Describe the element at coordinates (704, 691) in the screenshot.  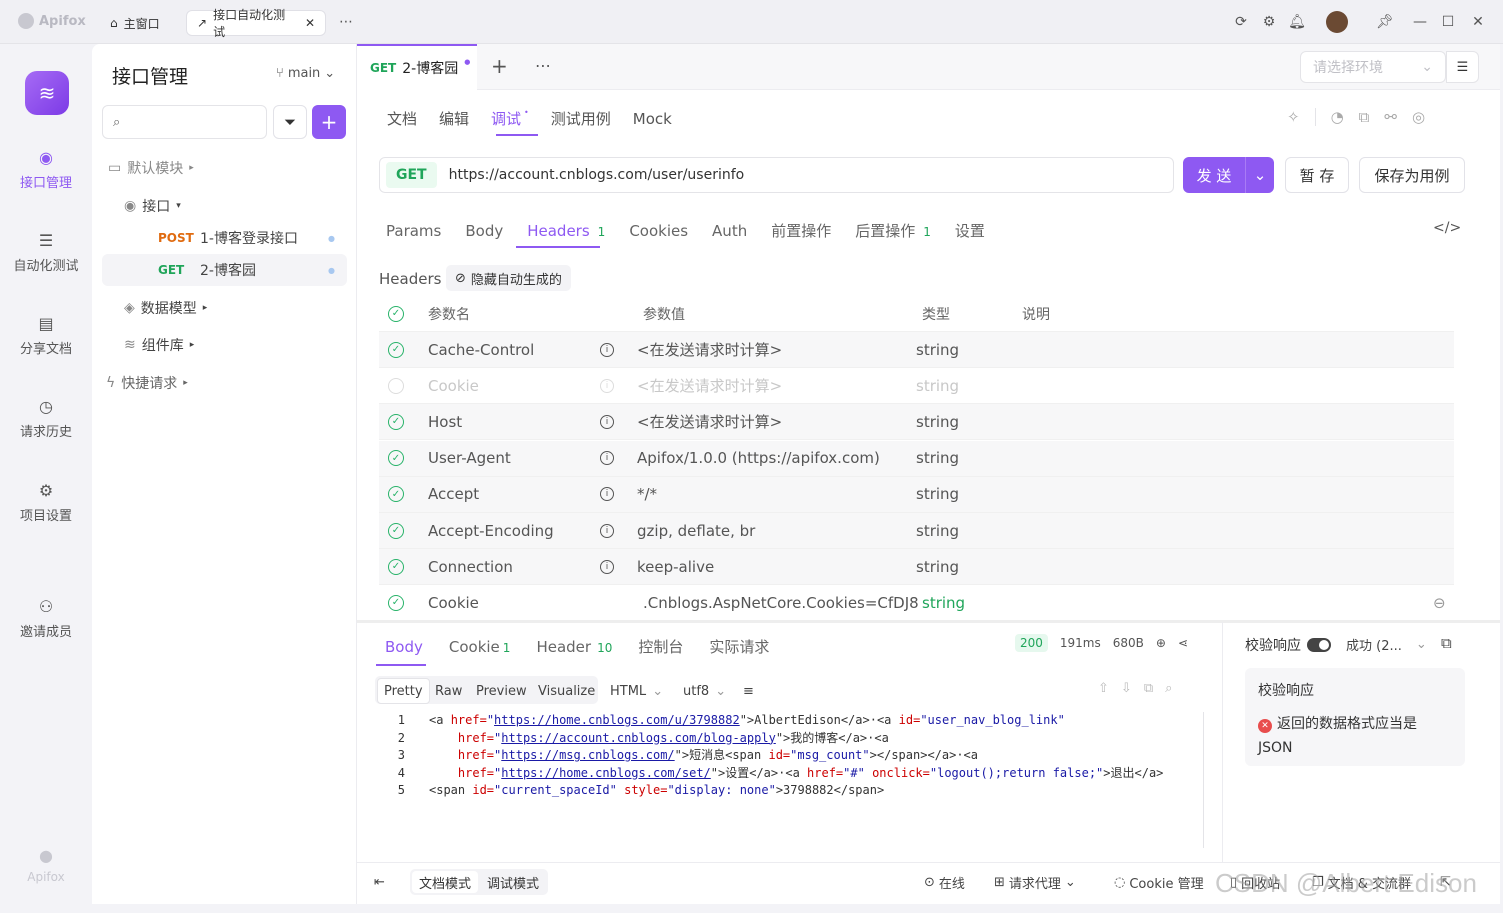
I see `encoding-select: utf8 ⌄` at that location.